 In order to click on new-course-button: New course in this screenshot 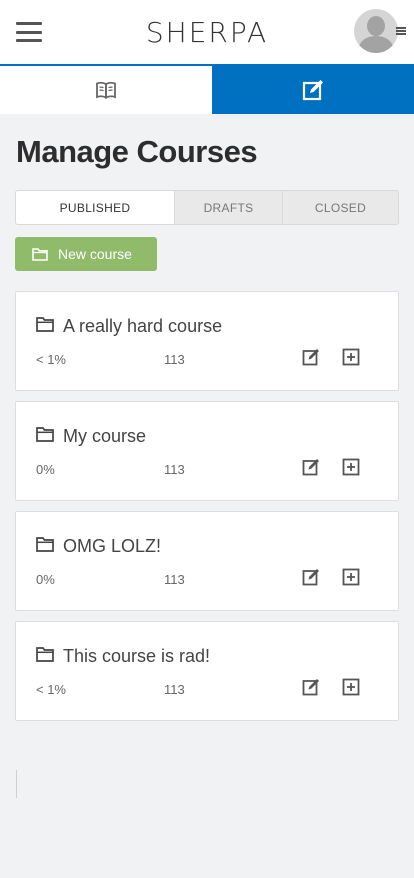, I will do `click(86, 254)`.